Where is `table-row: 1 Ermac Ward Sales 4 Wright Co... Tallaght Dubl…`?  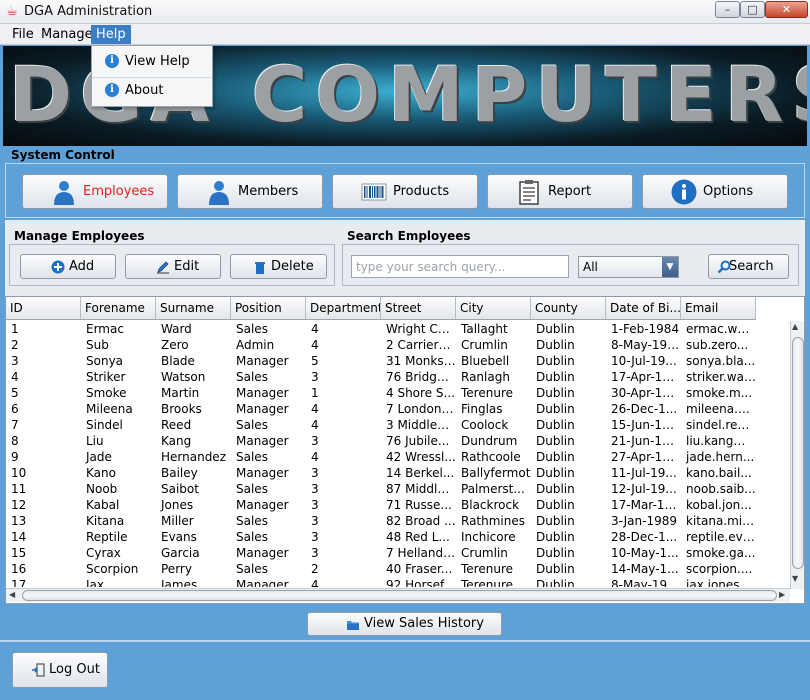
table-row: 1 Ermac Ward Sales 4 Wright Co... Tallaght Dubl… is located at coordinates (381, 329).